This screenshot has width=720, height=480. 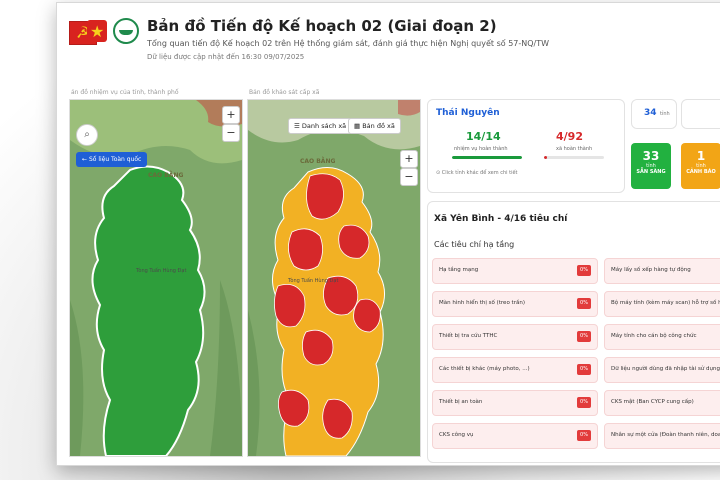 What do you see at coordinates (484, 369) in the screenshot?
I see `criteria-label: Các thiết bị khác (máy photo, ...)` at bounding box center [484, 369].